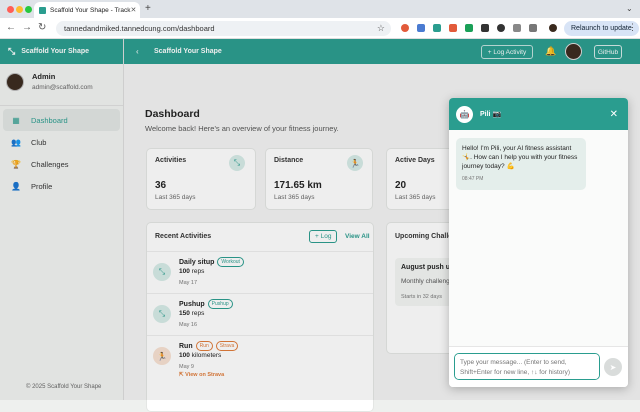  Describe the element at coordinates (421, 28) in the screenshot. I see `translate-icon` at that location.